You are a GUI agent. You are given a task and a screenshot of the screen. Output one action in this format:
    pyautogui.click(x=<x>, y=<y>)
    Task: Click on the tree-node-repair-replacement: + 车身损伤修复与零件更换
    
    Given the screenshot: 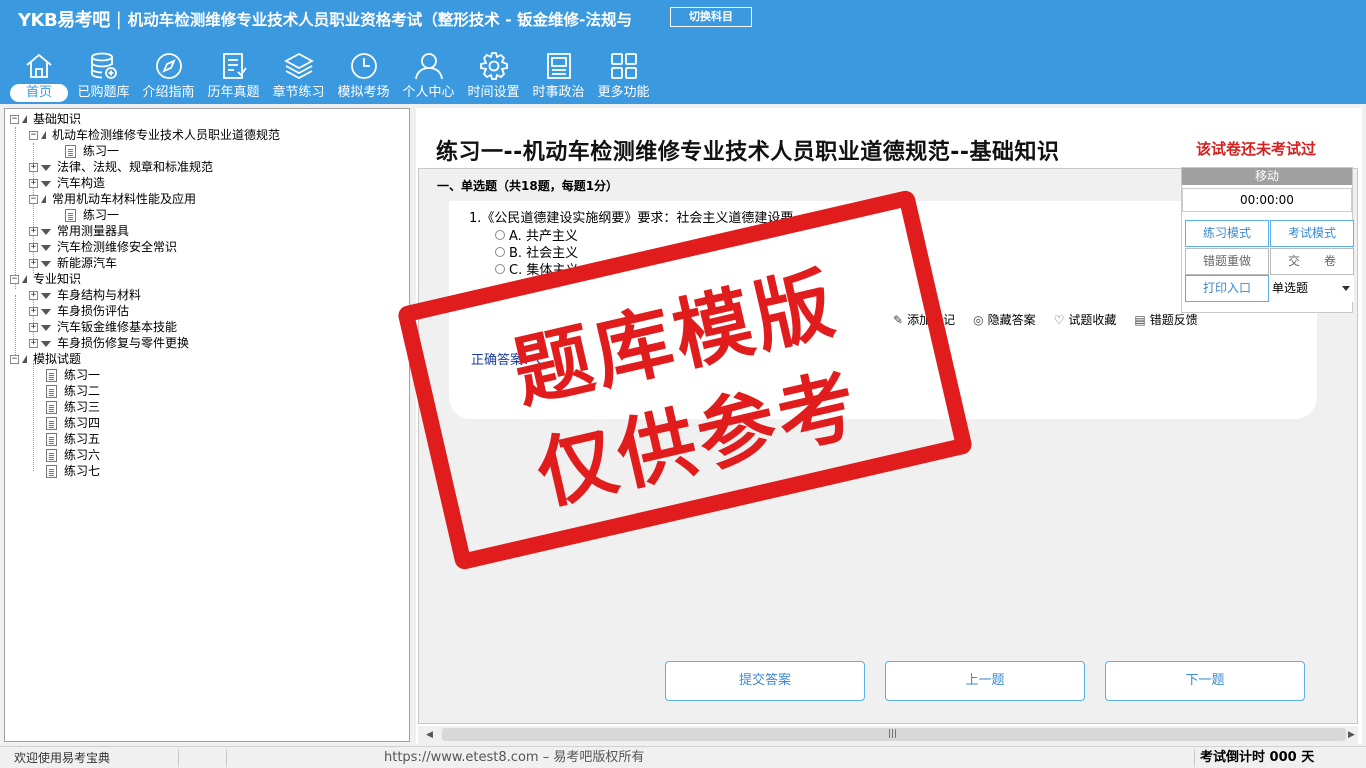 What is the action you would take?
    pyautogui.click(x=109, y=343)
    